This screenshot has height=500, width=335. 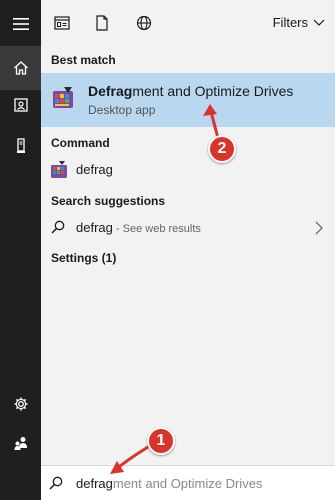 I want to click on feedback-rail-button, so click(x=20, y=443).